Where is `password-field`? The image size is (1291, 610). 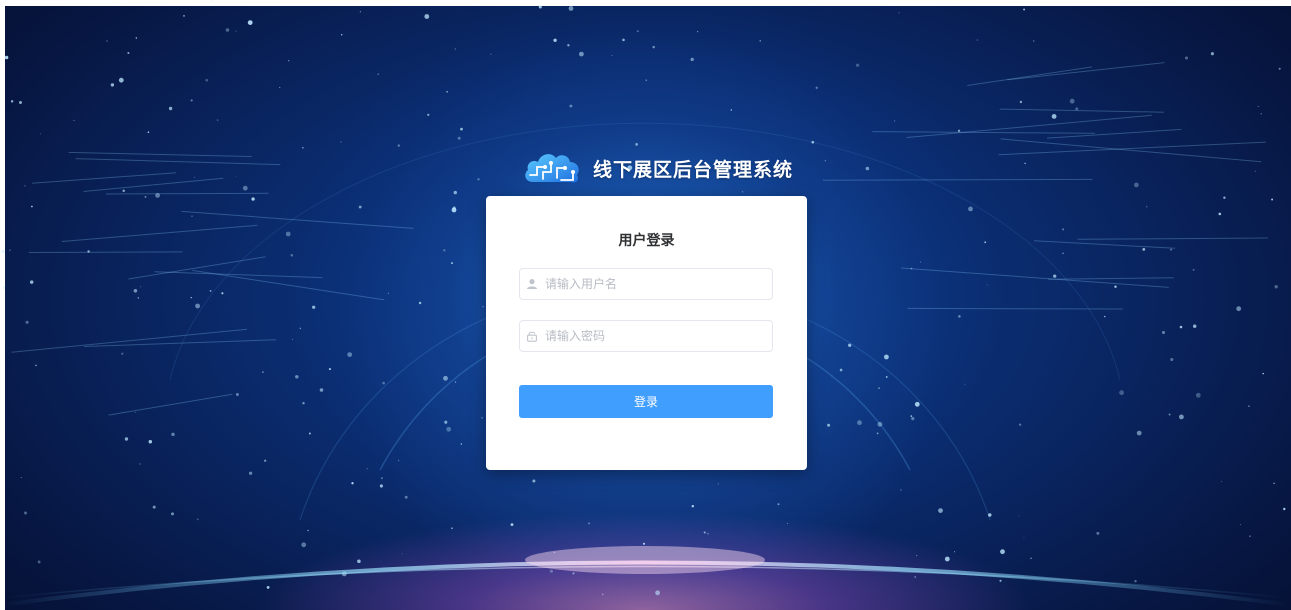
password-field is located at coordinates (646, 336).